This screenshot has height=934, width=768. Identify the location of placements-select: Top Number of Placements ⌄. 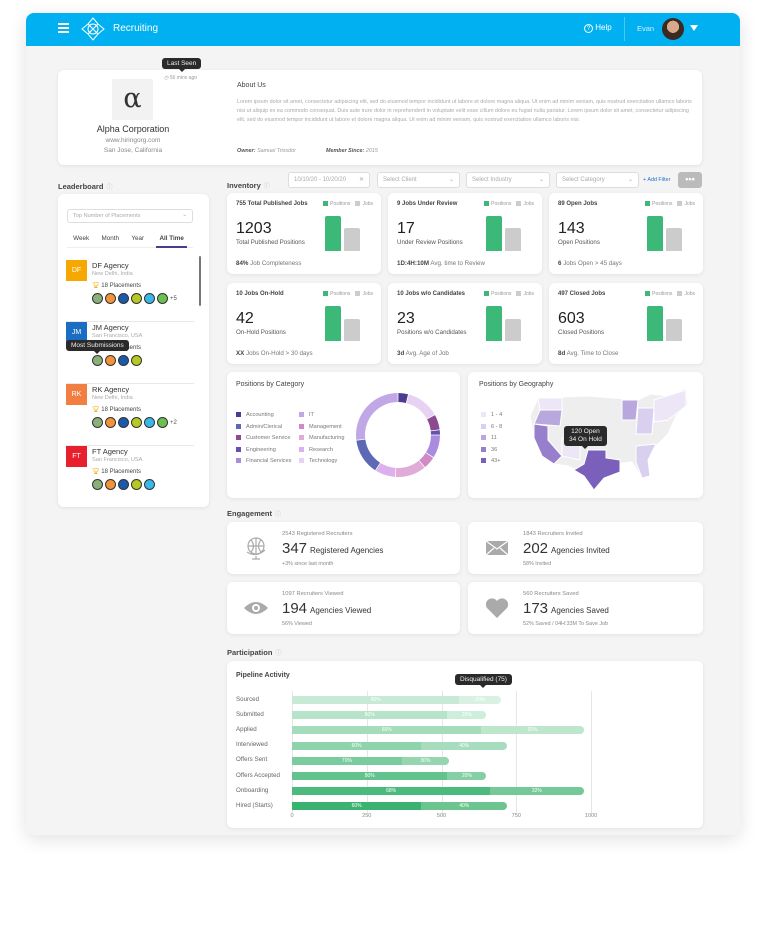
(130, 216).